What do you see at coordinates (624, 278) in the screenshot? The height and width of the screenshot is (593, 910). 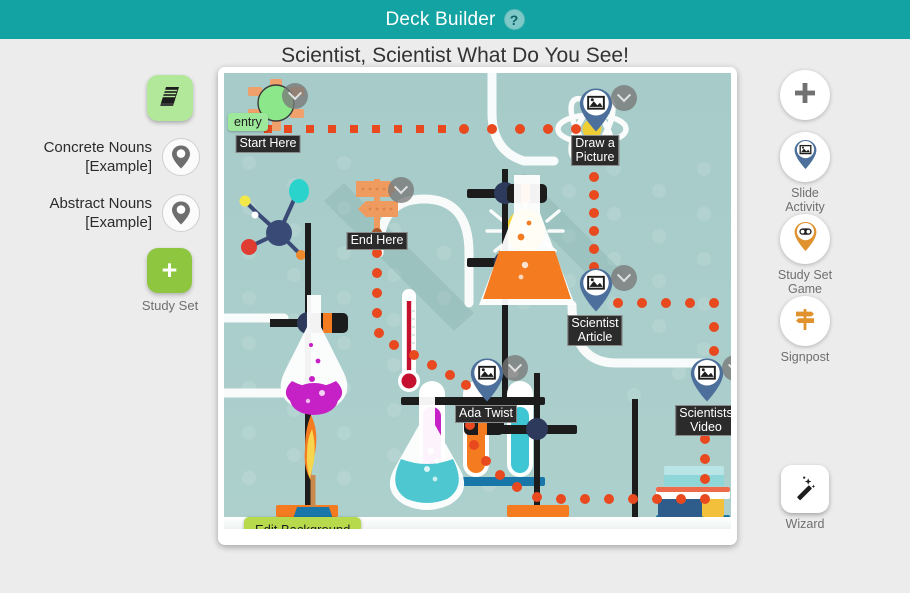 I see `node-menu-chevron-icon-scientist-article` at bounding box center [624, 278].